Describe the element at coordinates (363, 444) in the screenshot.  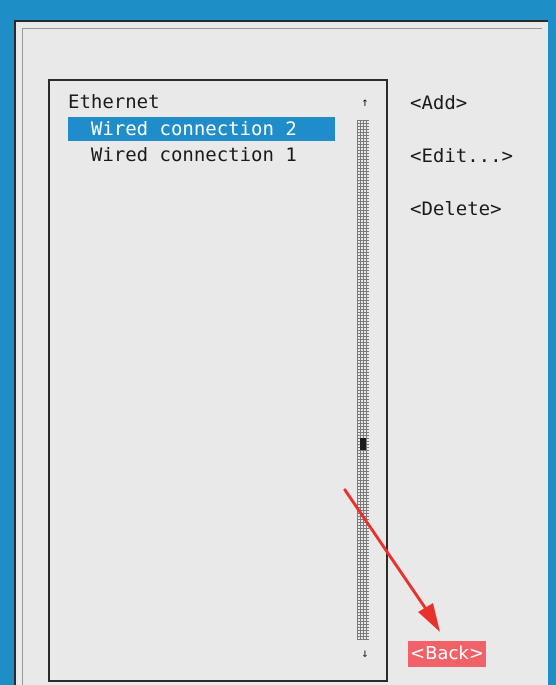
I see `scrollbar-thumb` at that location.